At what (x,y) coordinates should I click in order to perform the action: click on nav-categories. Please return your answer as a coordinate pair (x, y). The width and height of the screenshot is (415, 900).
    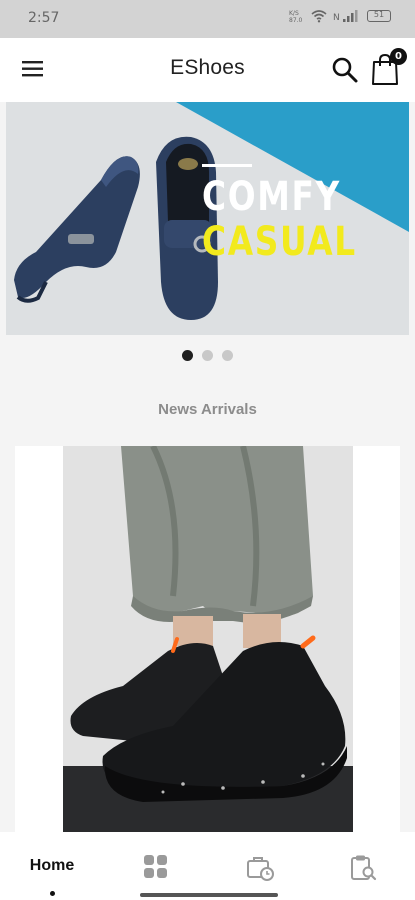
    Looking at the image, I should click on (156, 869).